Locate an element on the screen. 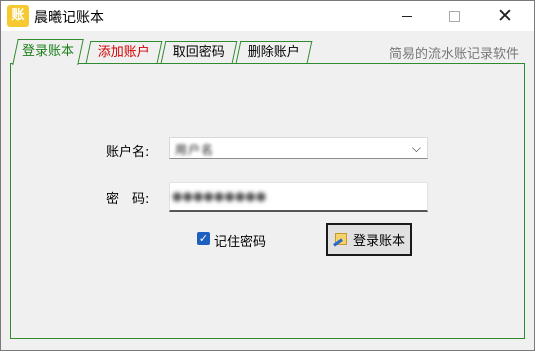 The image size is (535, 351). login-button: 登录账本 is located at coordinates (369, 239).